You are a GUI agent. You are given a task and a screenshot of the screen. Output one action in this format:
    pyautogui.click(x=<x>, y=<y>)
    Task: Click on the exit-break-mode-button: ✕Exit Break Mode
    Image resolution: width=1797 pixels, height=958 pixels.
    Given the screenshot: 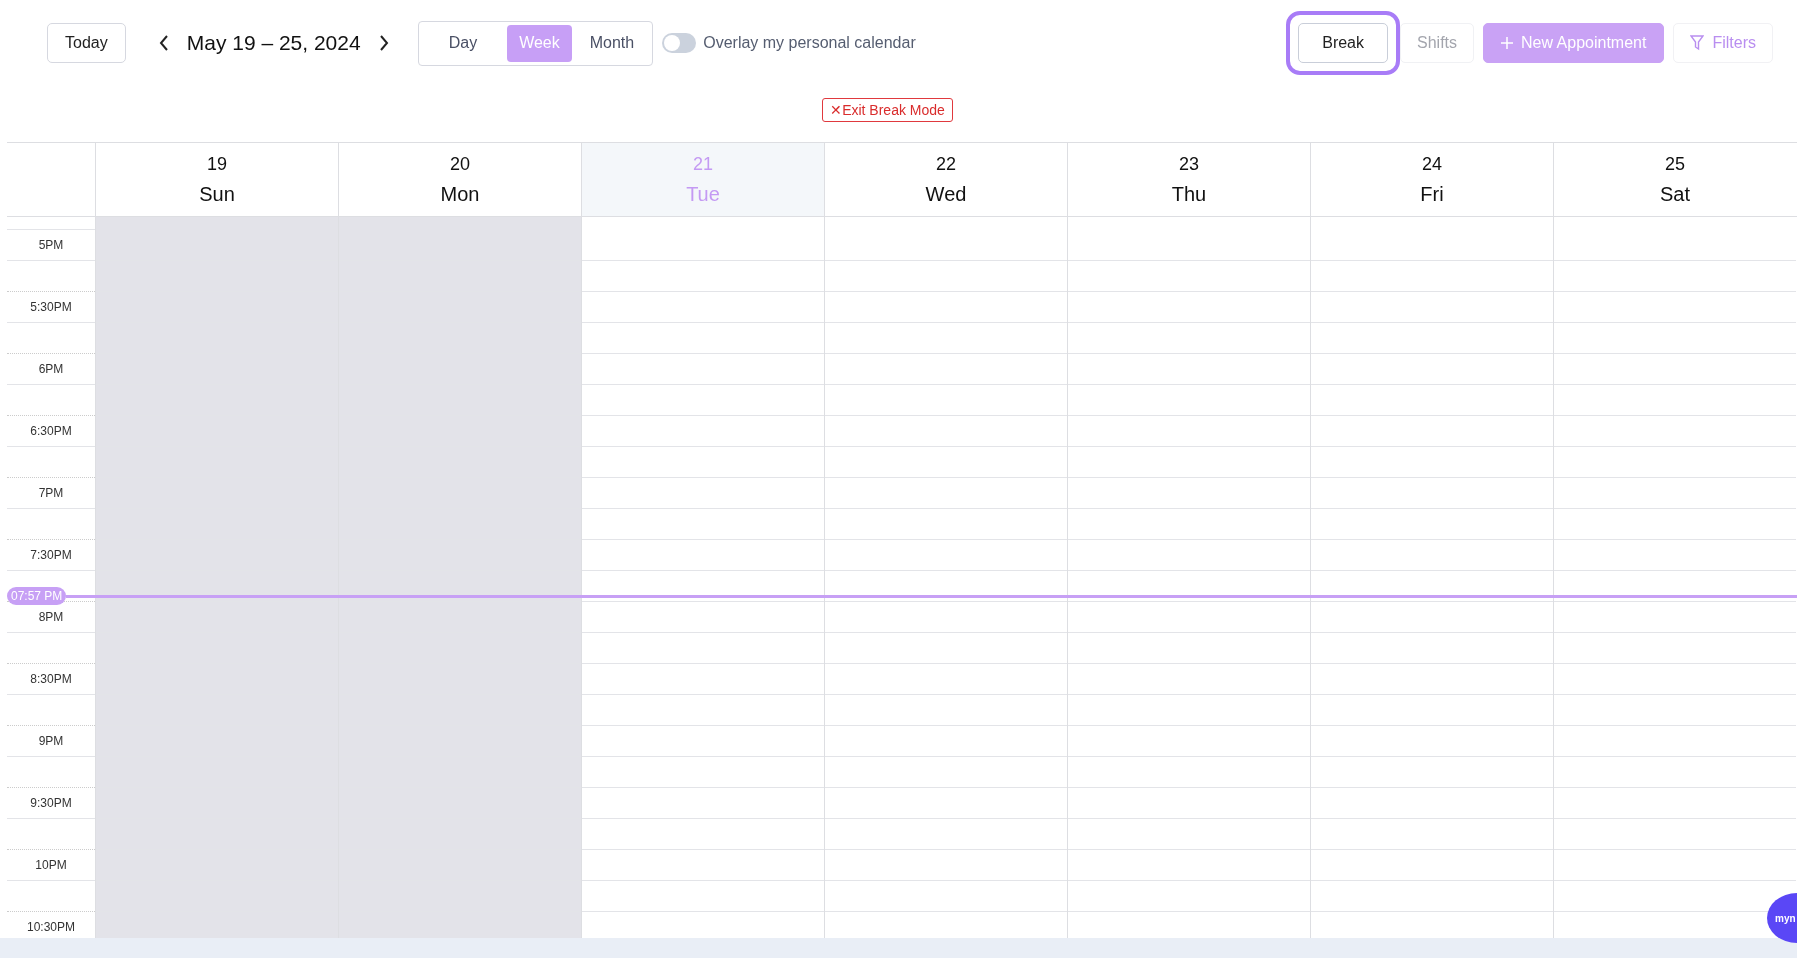 What is the action you would take?
    pyautogui.click(x=887, y=110)
    